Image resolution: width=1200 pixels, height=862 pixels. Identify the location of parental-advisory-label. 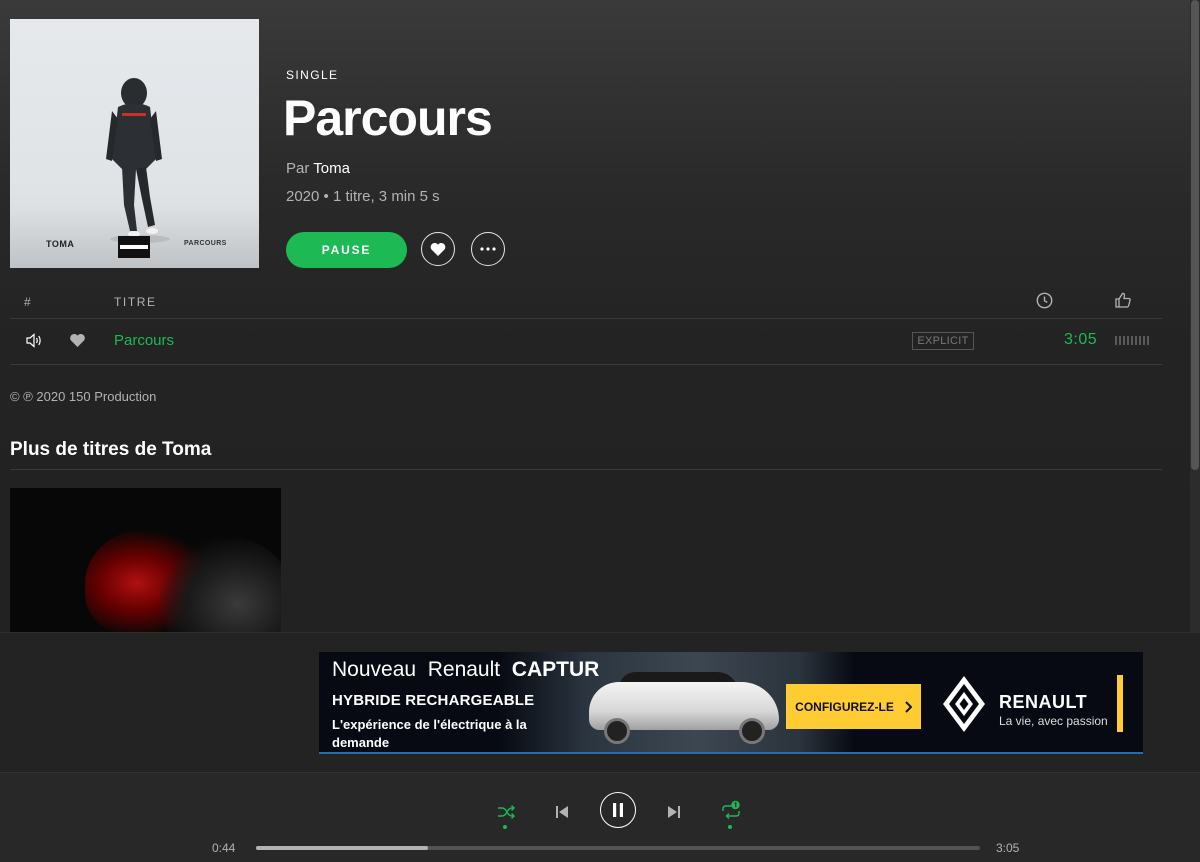
(134, 247).